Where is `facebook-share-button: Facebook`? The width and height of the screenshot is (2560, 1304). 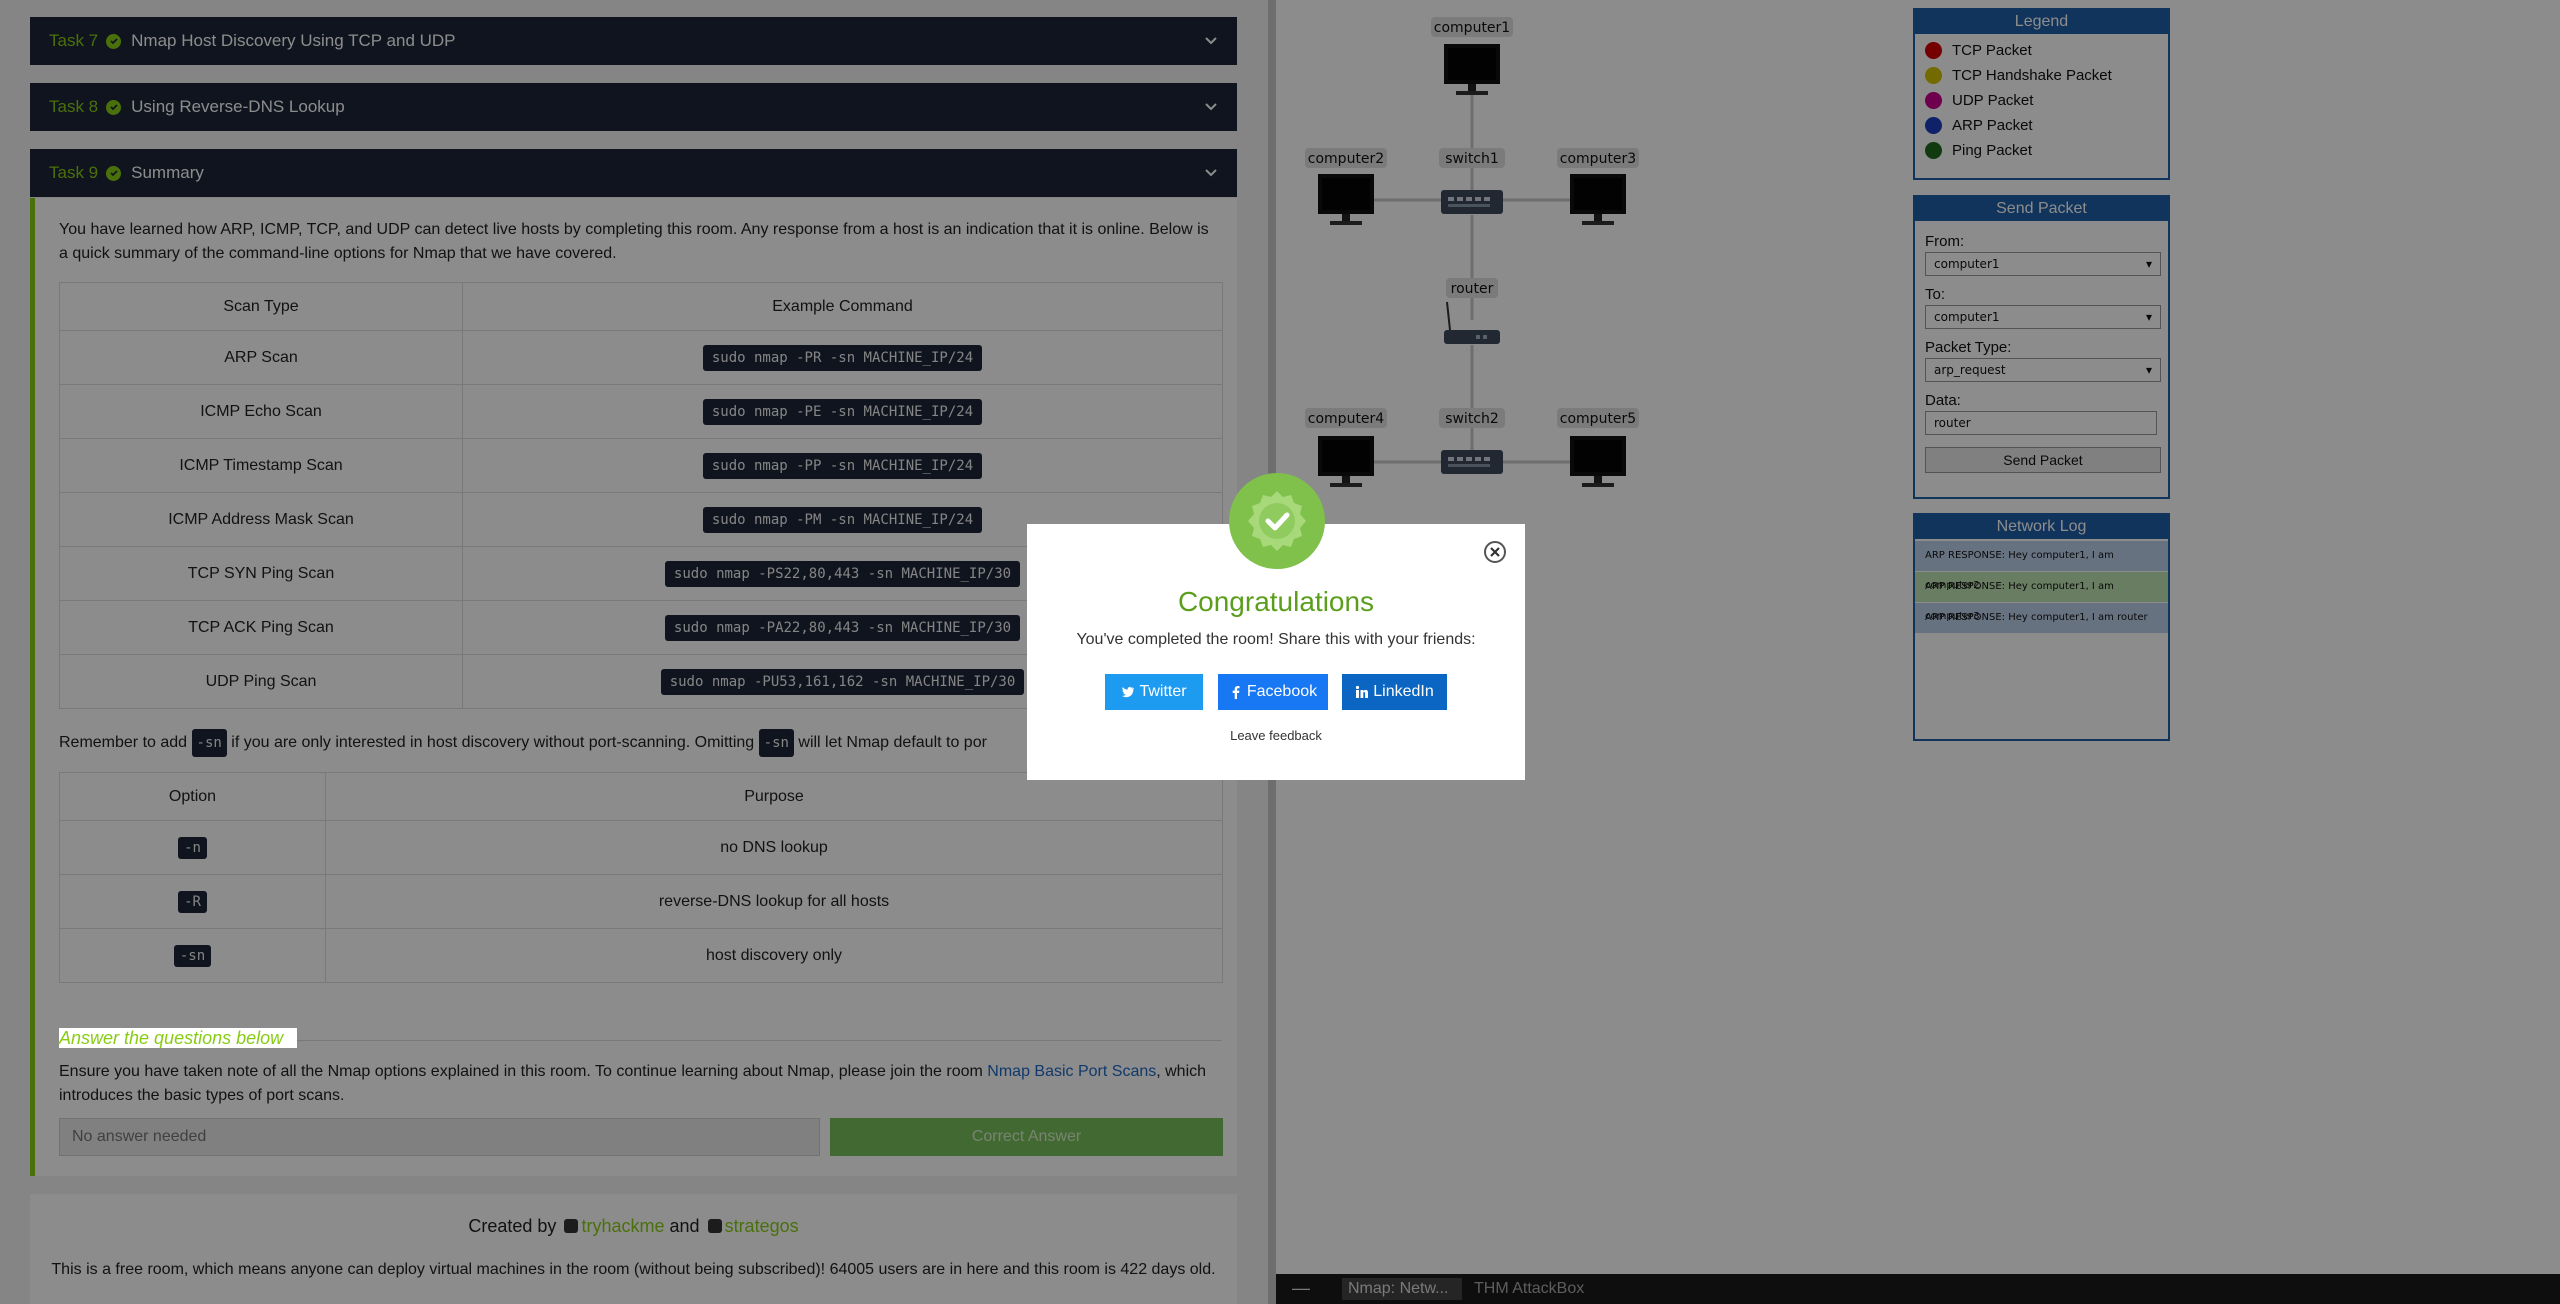 facebook-share-button: Facebook is located at coordinates (1273, 692).